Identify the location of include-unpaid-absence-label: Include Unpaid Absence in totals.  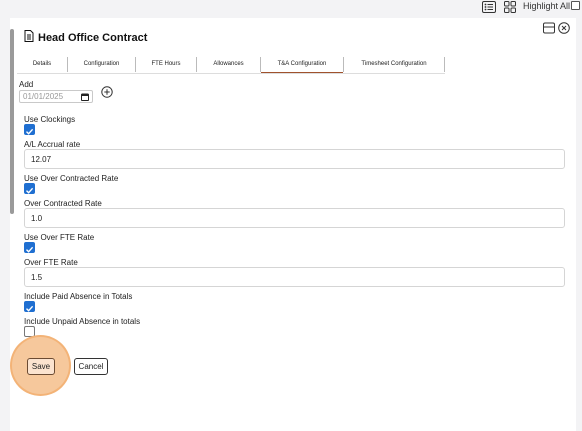
(82, 321).